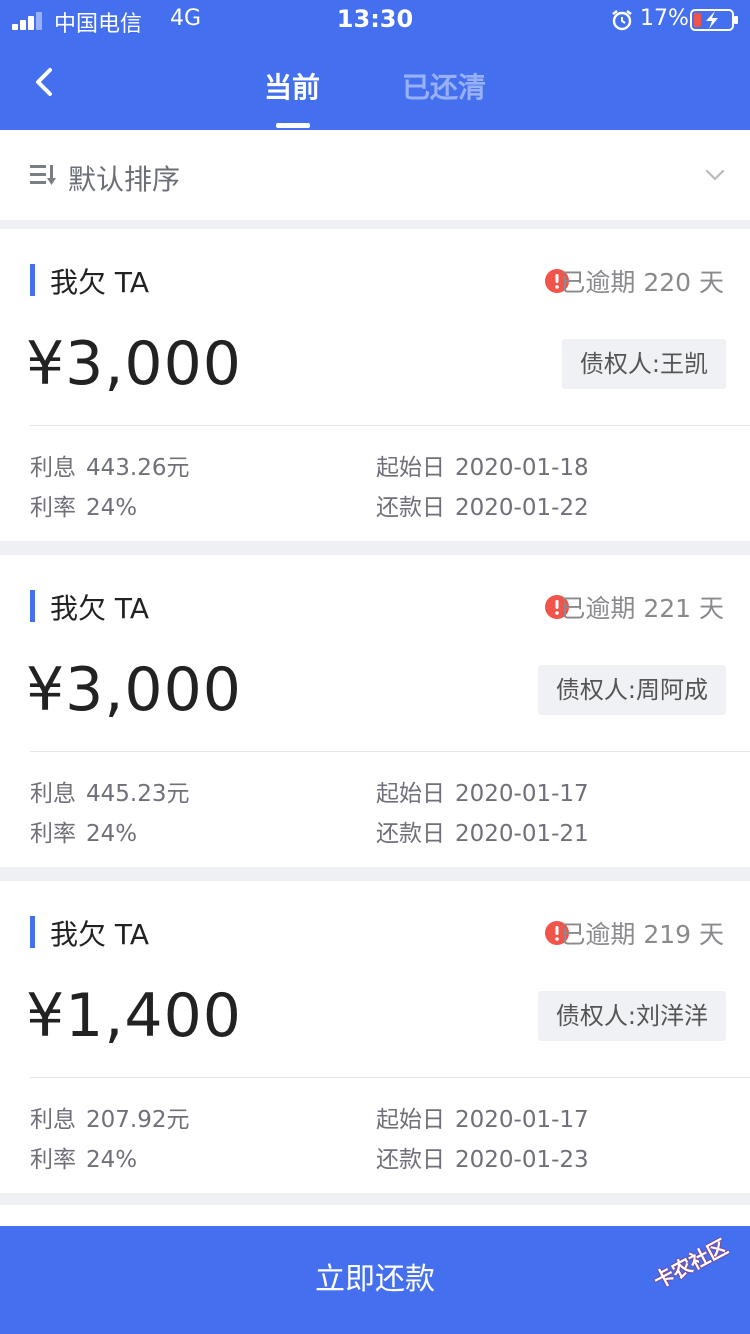 Image resolution: width=750 pixels, height=1334 pixels. I want to click on chevron-down-icon, so click(715, 175).